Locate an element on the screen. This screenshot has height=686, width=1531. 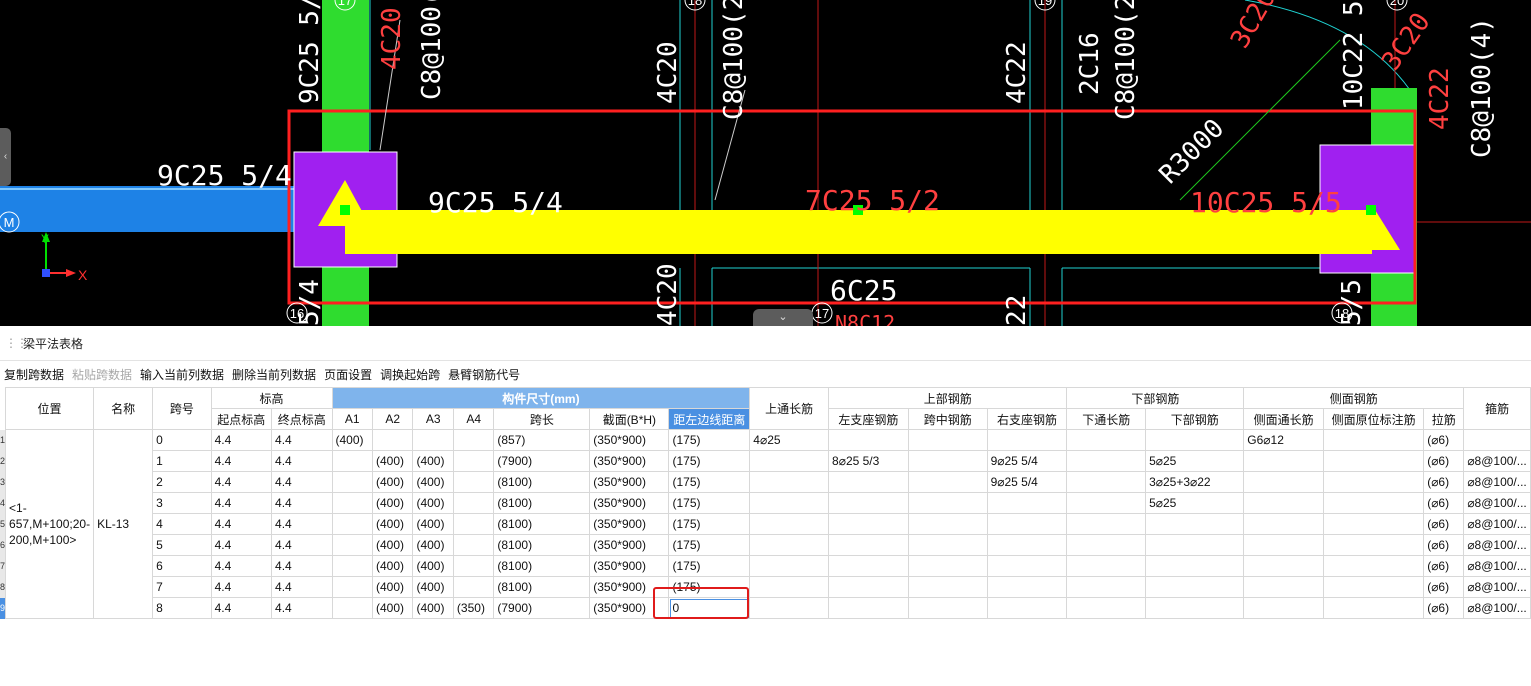
row-index: 3 is located at coordinates (3, 482).